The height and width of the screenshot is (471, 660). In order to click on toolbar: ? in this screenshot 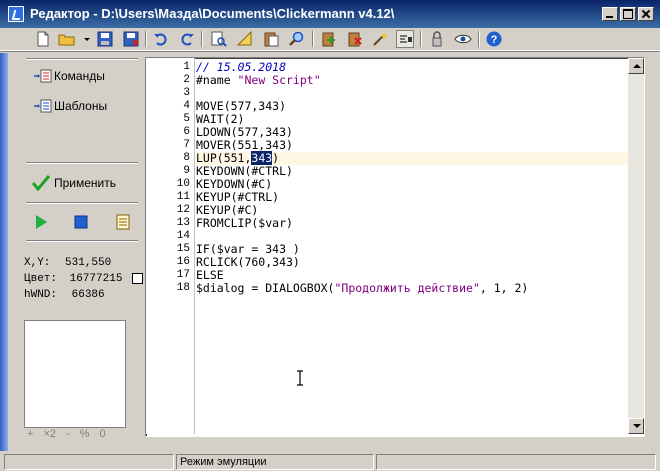, I will do `click(330, 39)`.